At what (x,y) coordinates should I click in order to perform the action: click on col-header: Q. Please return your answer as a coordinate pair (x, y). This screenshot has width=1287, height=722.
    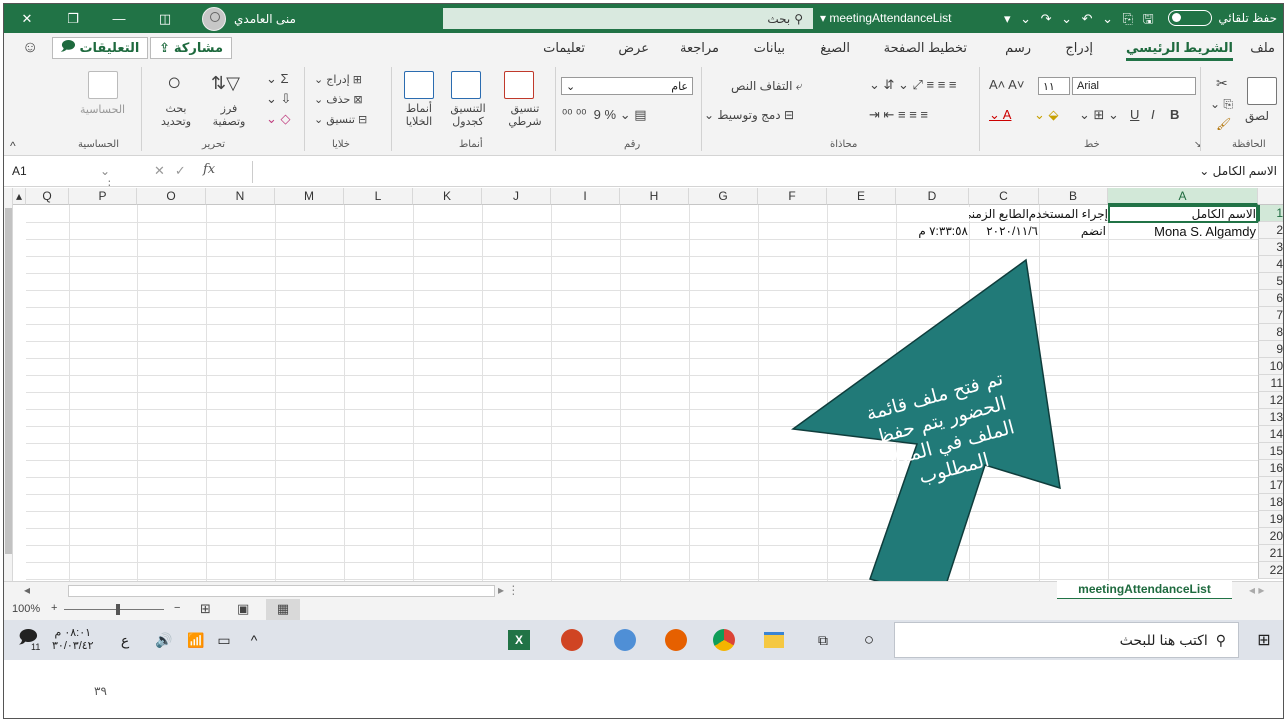
    Looking at the image, I should click on (47, 196).